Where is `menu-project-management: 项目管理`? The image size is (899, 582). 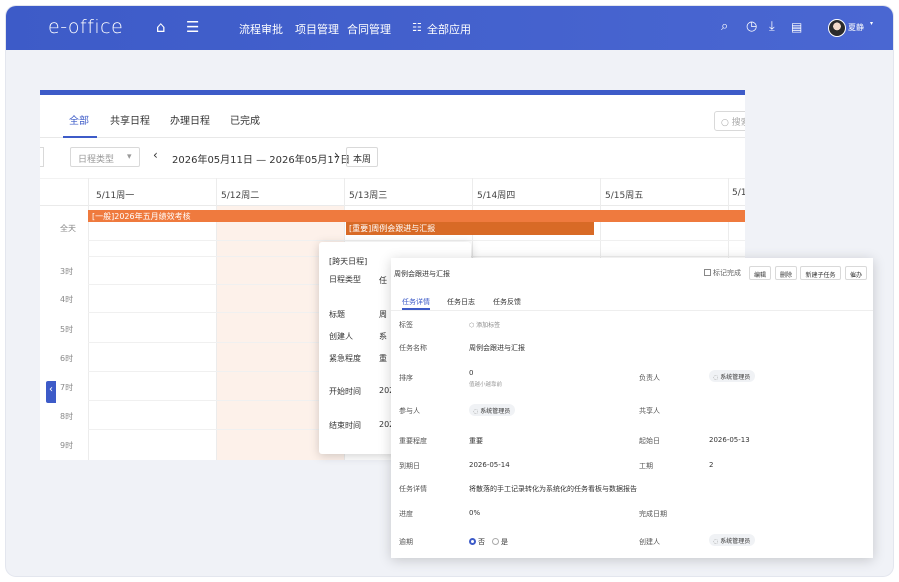 menu-project-management: 项目管理 is located at coordinates (317, 29).